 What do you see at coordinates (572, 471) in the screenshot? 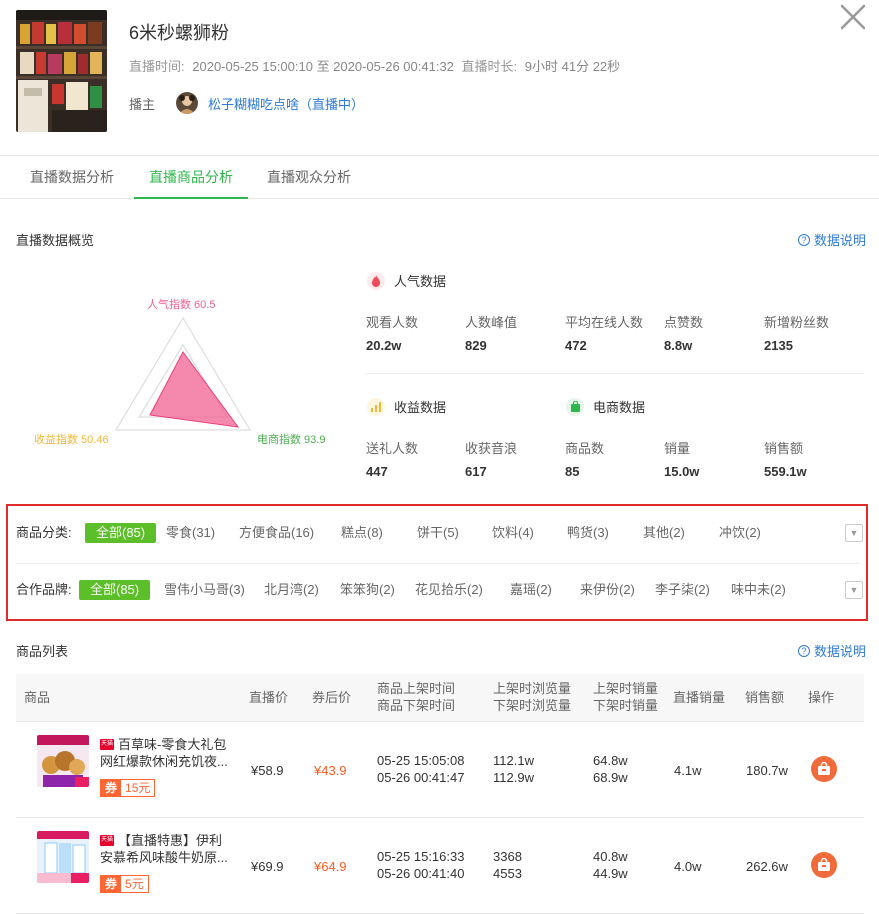
I see `stat-value-product-count: 85` at bounding box center [572, 471].